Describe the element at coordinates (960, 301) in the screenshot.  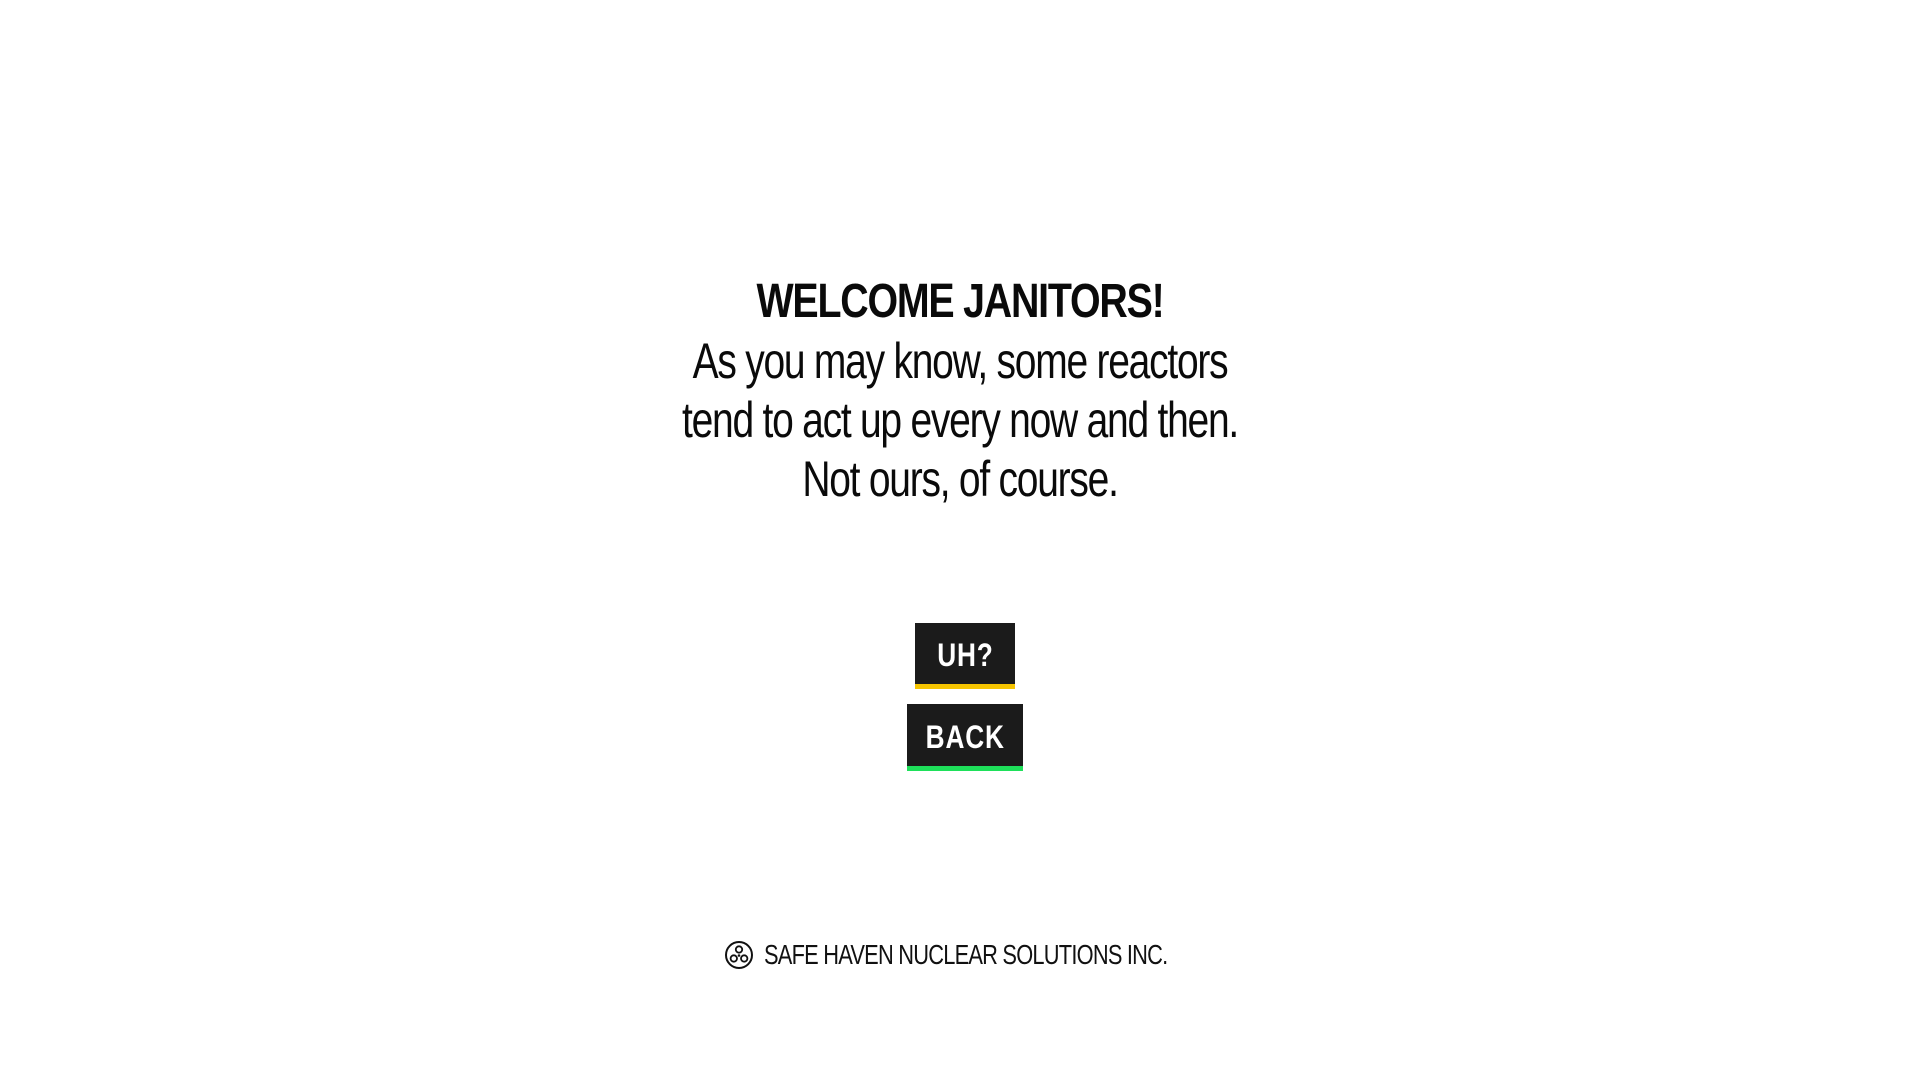
I see `welcome-title: WELCOME JANITORS!` at that location.